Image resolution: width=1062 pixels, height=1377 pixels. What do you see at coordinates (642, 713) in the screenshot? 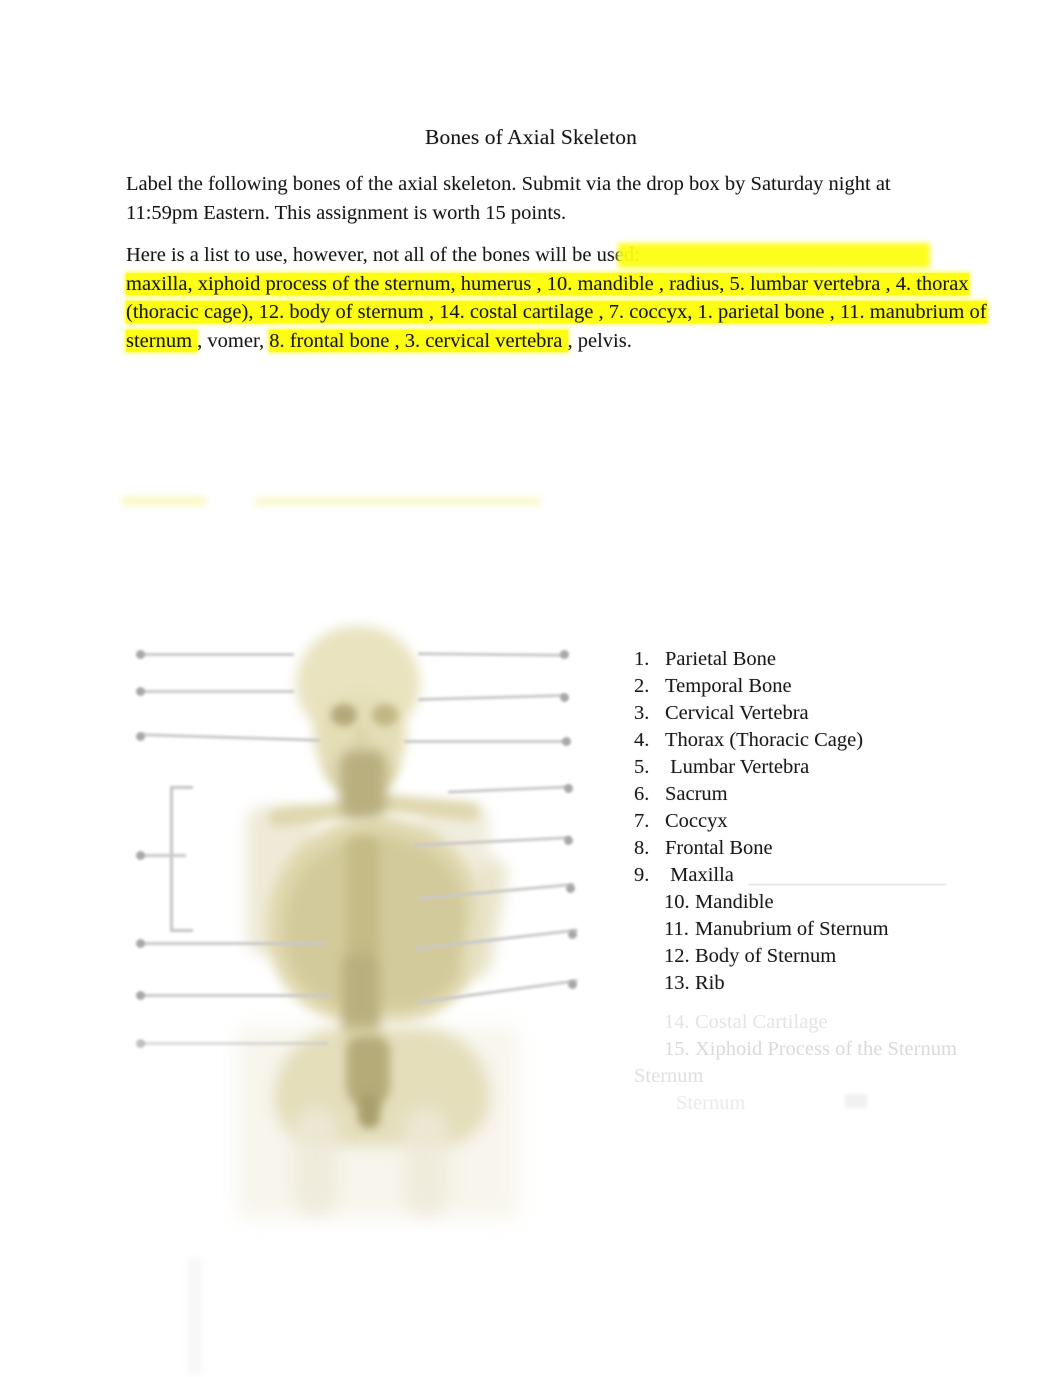
I see `list-item-number: 3.` at bounding box center [642, 713].